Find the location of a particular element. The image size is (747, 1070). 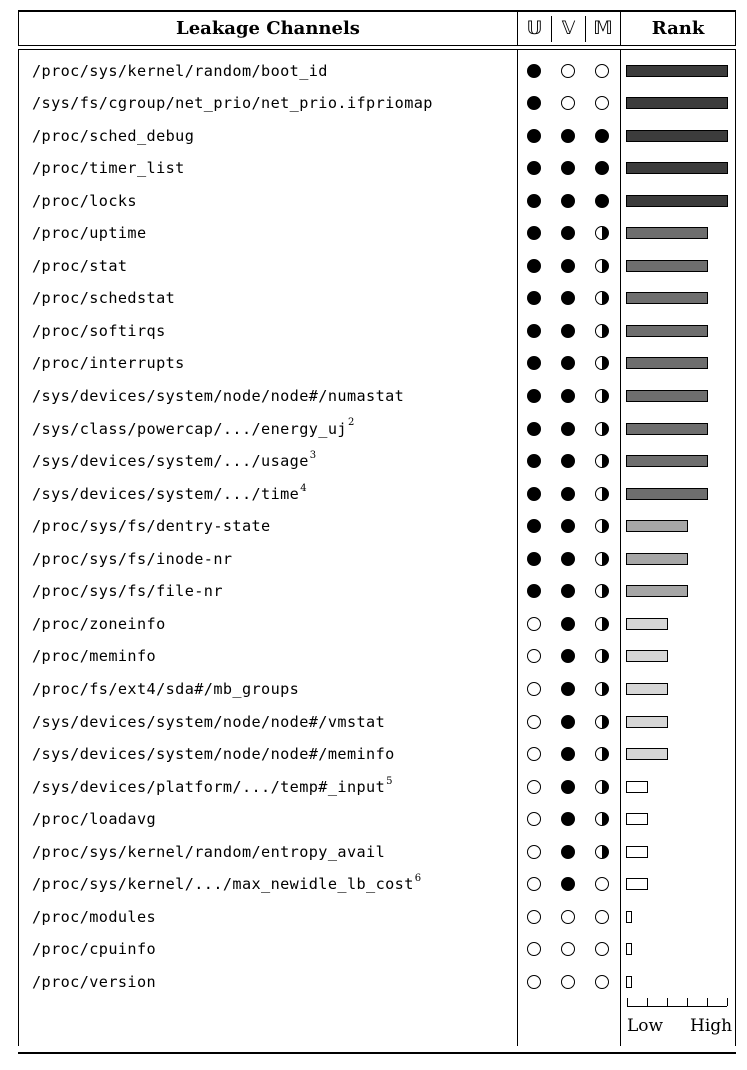

table-row: /proc/fs/ext4/sda#/mb_groups is located at coordinates (373, 689).